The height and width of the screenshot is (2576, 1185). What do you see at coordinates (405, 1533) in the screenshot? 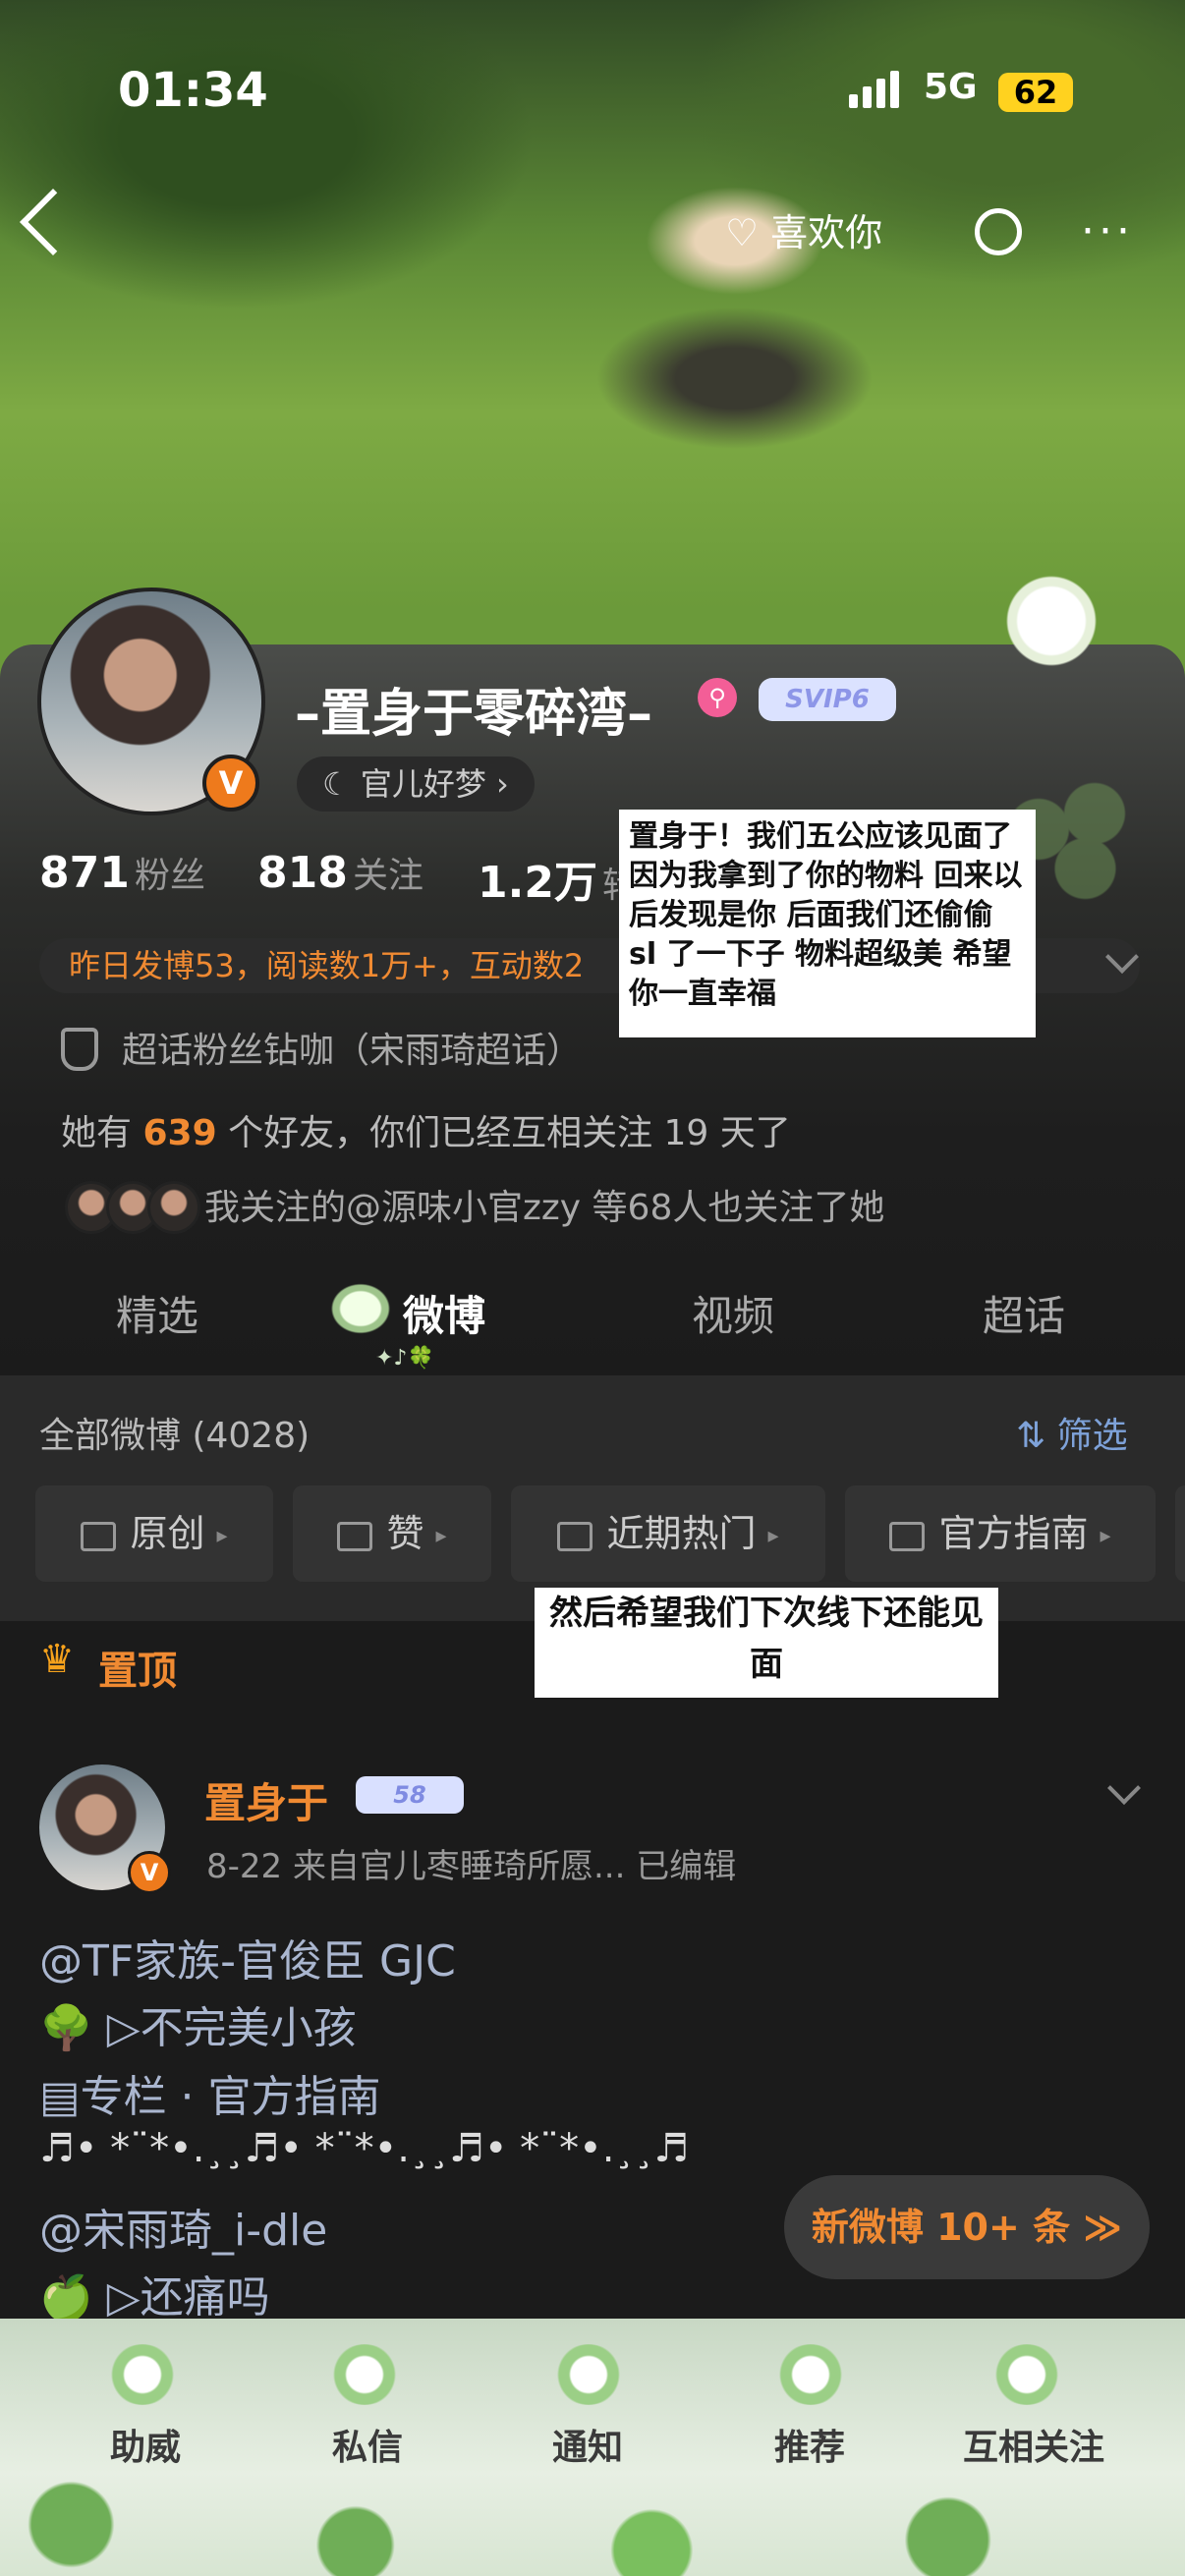
I see `chip-label: 赞` at bounding box center [405, 1533].